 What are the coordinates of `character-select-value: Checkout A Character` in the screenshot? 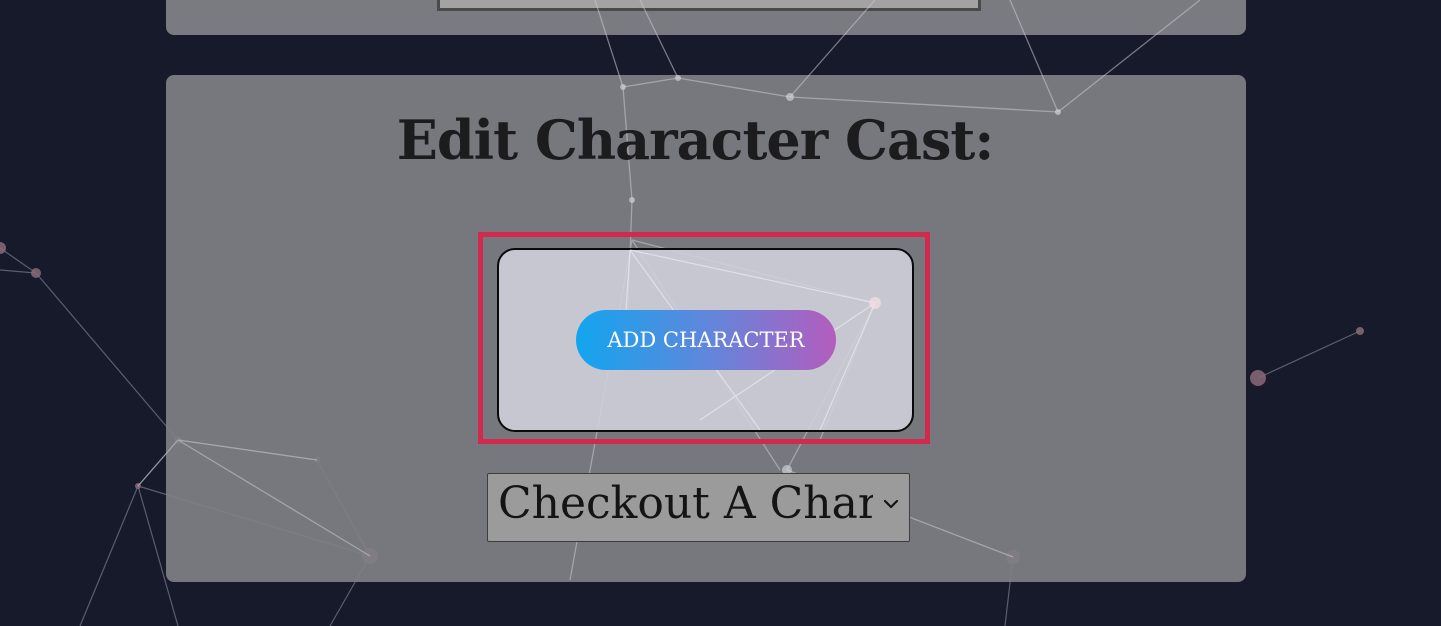 It's located at (685, 503).